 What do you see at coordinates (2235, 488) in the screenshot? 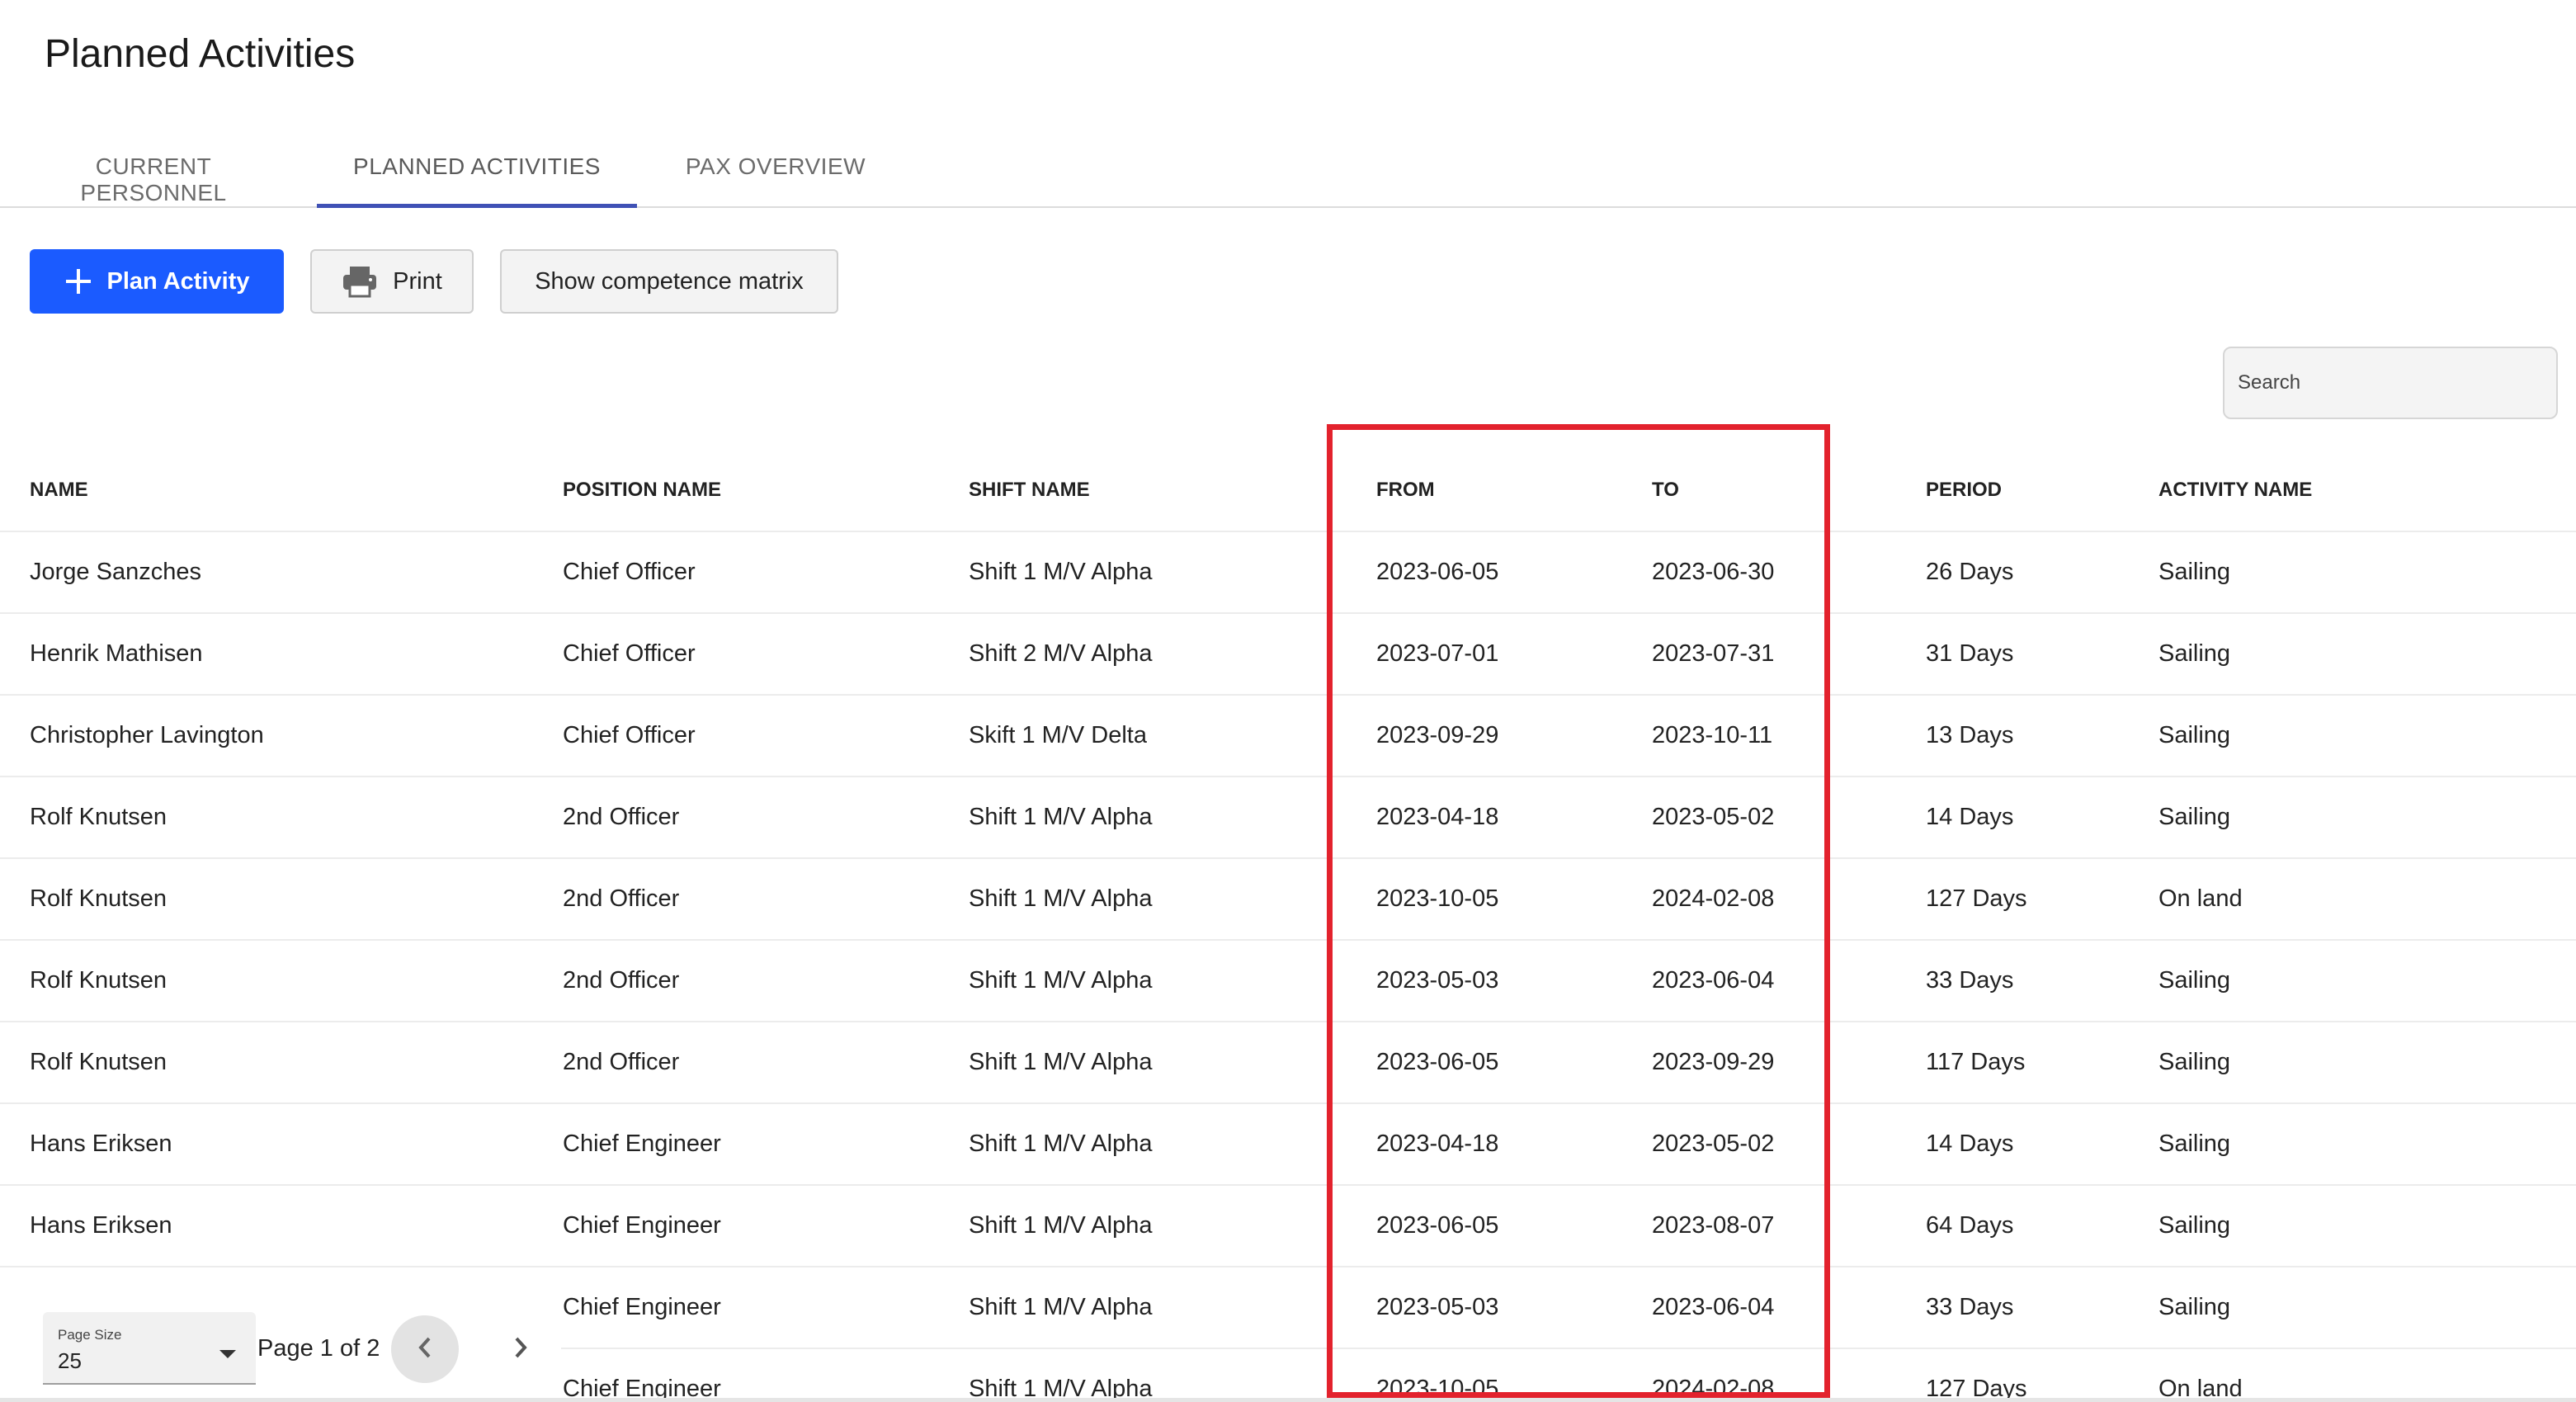
I see `header-activity-name: ACTIVITY NAME` at bounding box center [2235, 488].